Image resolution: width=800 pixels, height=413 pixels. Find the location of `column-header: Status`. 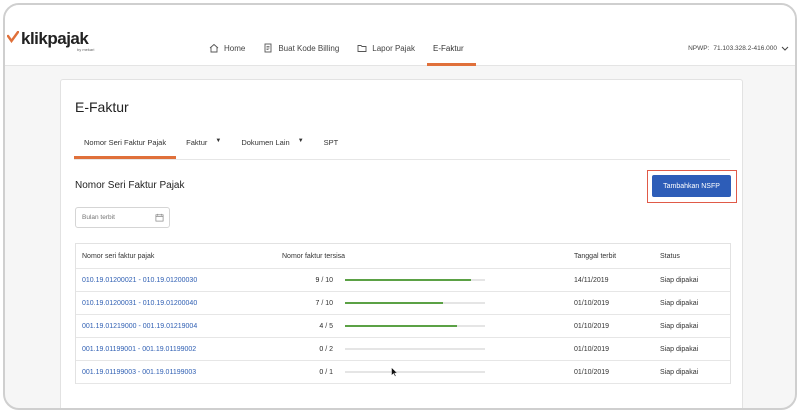

column-header: Status is located at coordinates (670, 256).